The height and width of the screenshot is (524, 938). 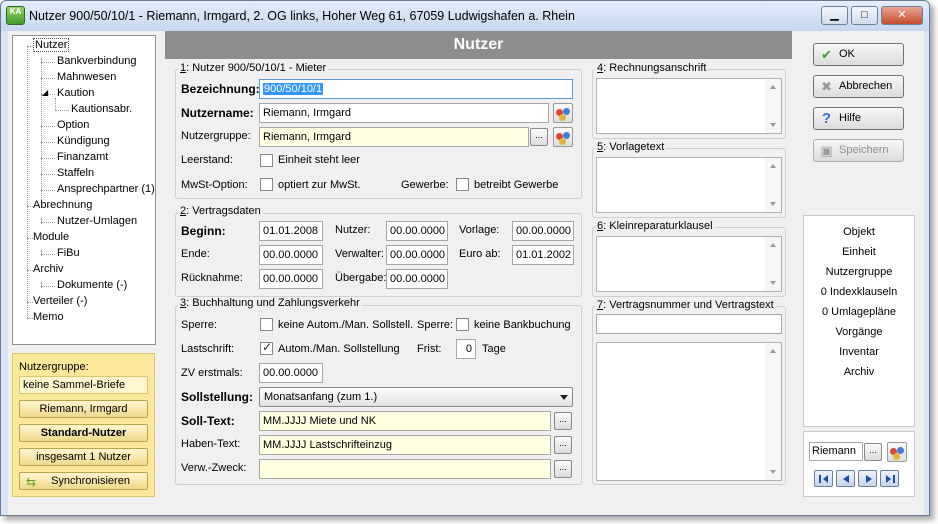 What do you see at coordinates (826, 118) in the screenshot?
I see `help-icon: ?` at bounding box center [826, 118].